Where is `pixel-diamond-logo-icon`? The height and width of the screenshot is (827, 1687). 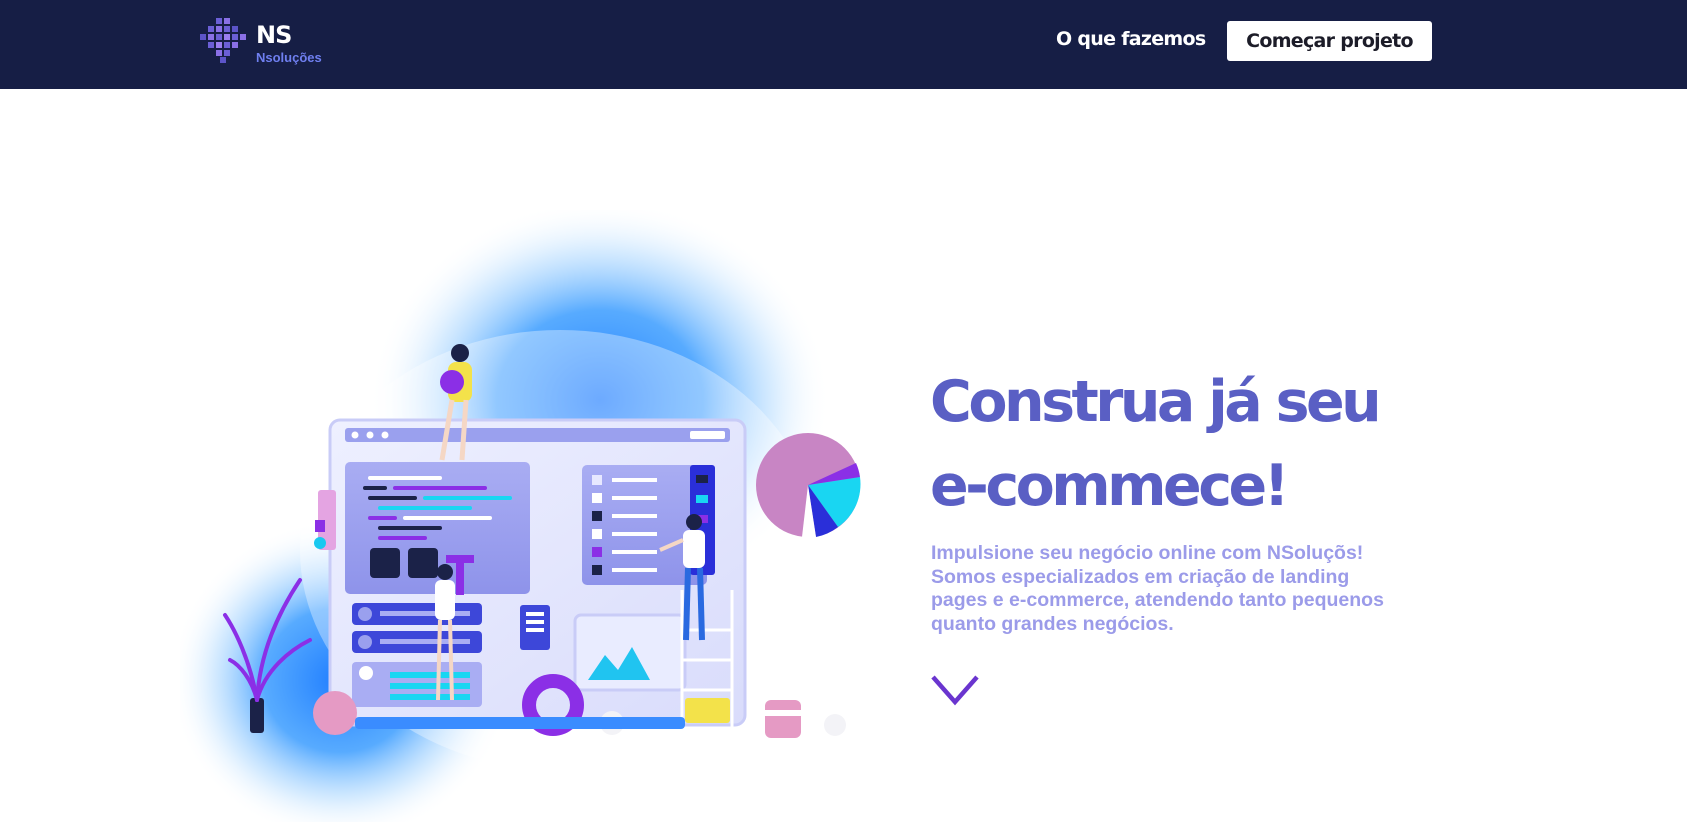
pixel-diamond-logo-icon is located at coordinates (223, 40).